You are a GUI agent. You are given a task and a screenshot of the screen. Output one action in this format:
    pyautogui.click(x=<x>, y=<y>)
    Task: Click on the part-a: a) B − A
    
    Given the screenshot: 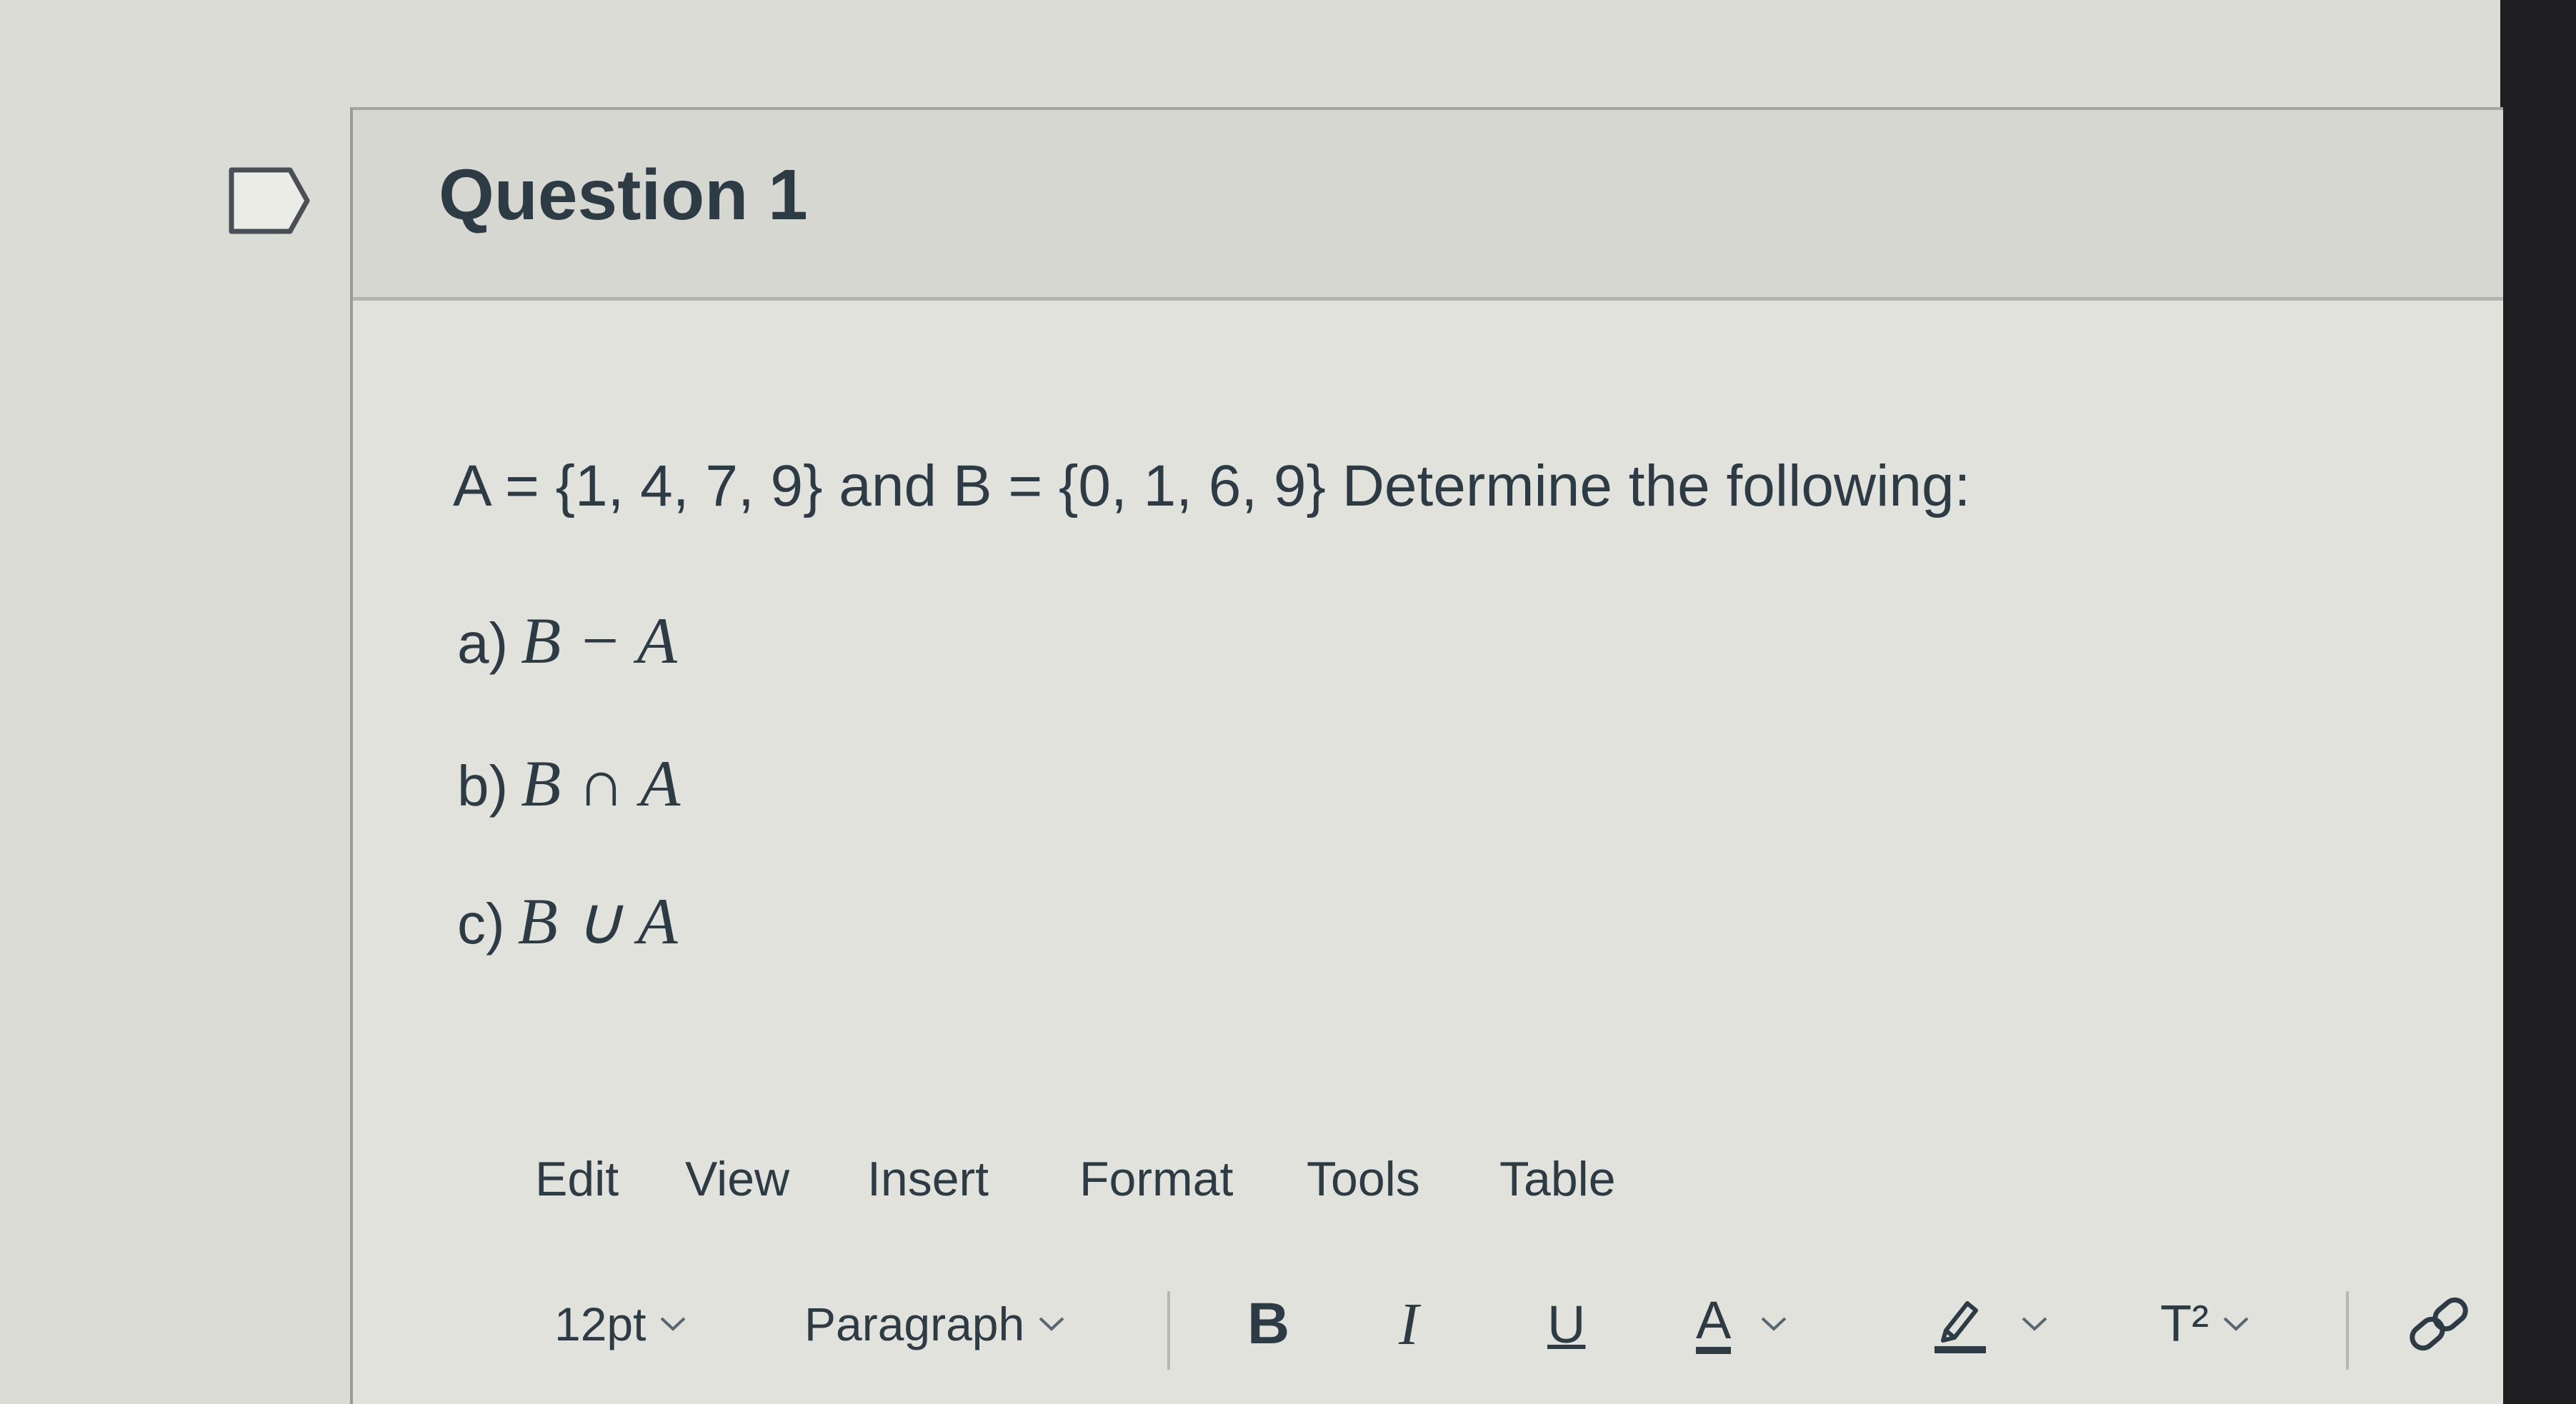 What is the action you would take?
    pyautogui.click(x=567, y=640)
    